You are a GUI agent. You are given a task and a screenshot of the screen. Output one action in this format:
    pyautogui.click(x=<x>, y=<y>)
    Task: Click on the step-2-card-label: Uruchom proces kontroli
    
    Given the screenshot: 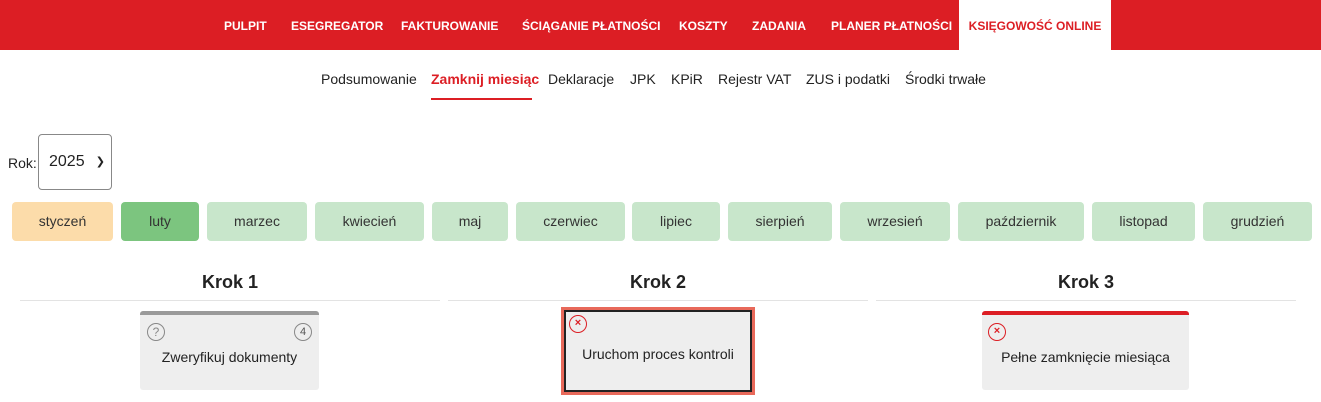 What is the action you would take?
    pyautogui.click(x=658, y=354)
    